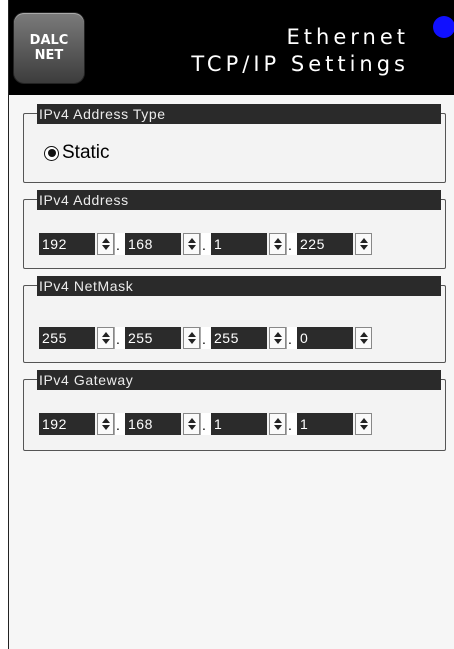 The image size is (454, 649). I want to click on octet-input: 225, so click(325, 244).